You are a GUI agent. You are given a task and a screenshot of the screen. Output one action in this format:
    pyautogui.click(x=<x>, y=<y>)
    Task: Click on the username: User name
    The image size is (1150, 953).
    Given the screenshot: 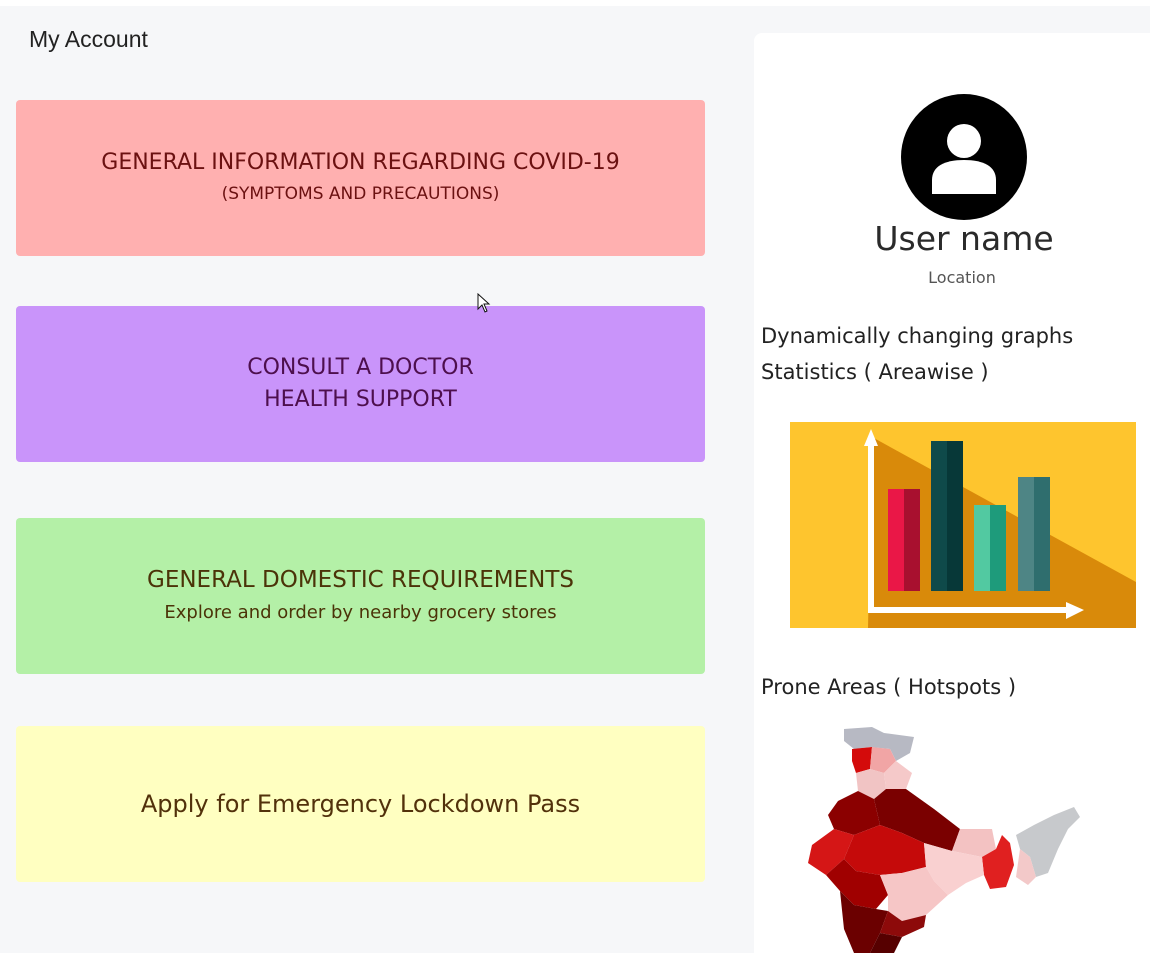 What is the action you would take?
    pyautogui.click(x=964, y=238)
    